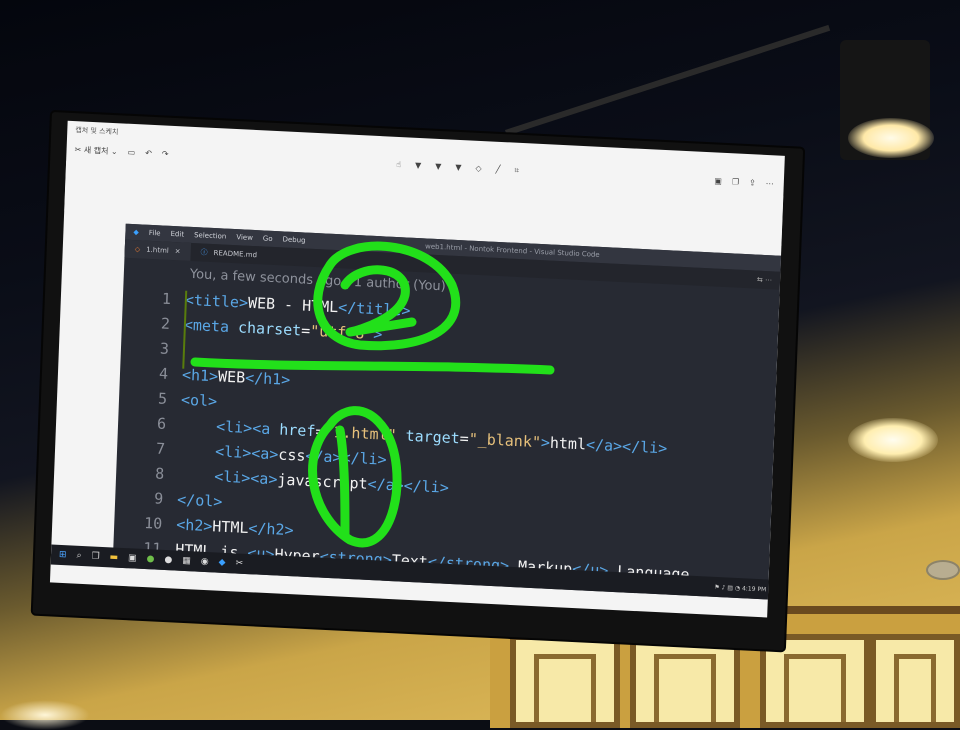 The width and height of the screenshot is (960, 730). What do you see at coordinates (200, 375) in the screenshot?
I see `code-token: <h1>` at bounding box center [200, 375].